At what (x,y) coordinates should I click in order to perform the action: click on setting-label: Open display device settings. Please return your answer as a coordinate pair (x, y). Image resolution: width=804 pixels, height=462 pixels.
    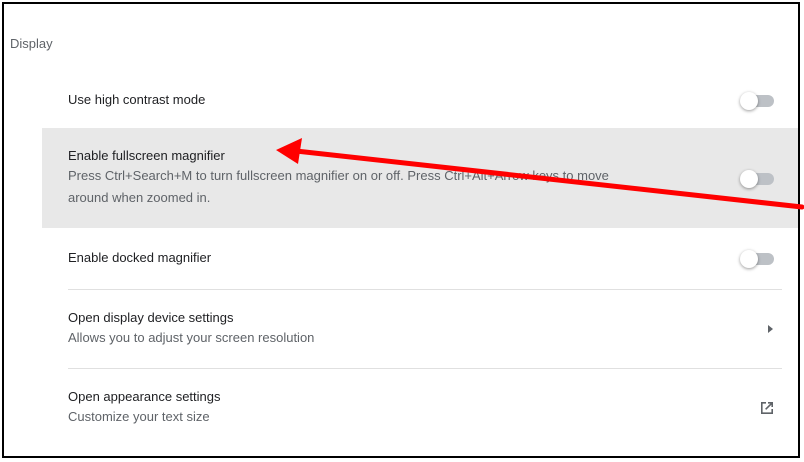
    Looking at the image, I should click on (151, 317).